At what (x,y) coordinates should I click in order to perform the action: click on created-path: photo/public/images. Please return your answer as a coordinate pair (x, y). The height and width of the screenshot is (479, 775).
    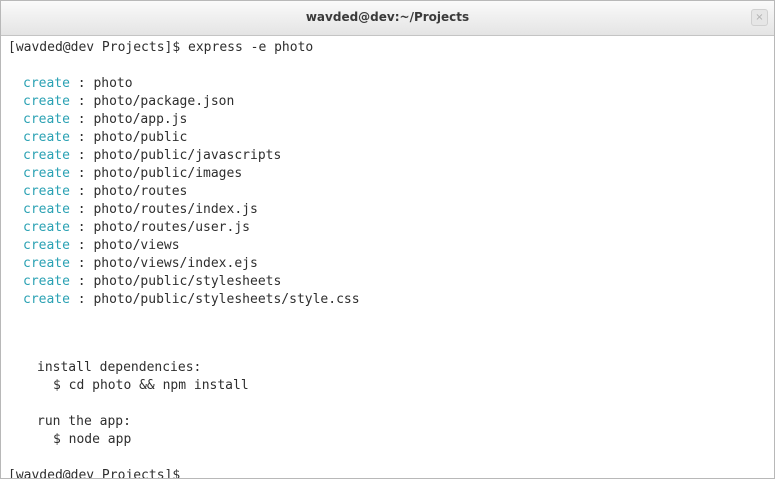
    Looking at the image, I should click on (168, 173).